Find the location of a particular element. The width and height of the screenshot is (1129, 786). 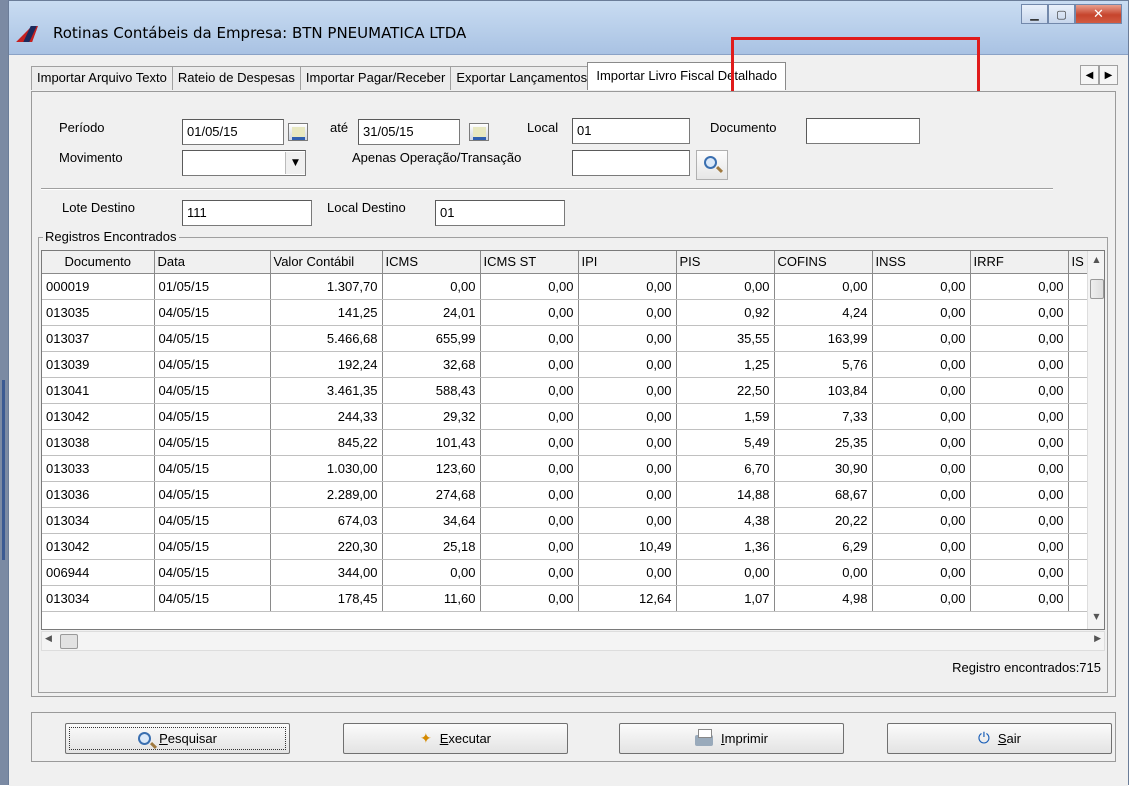

executar-label: Executar is located at coordinates (465, 738).